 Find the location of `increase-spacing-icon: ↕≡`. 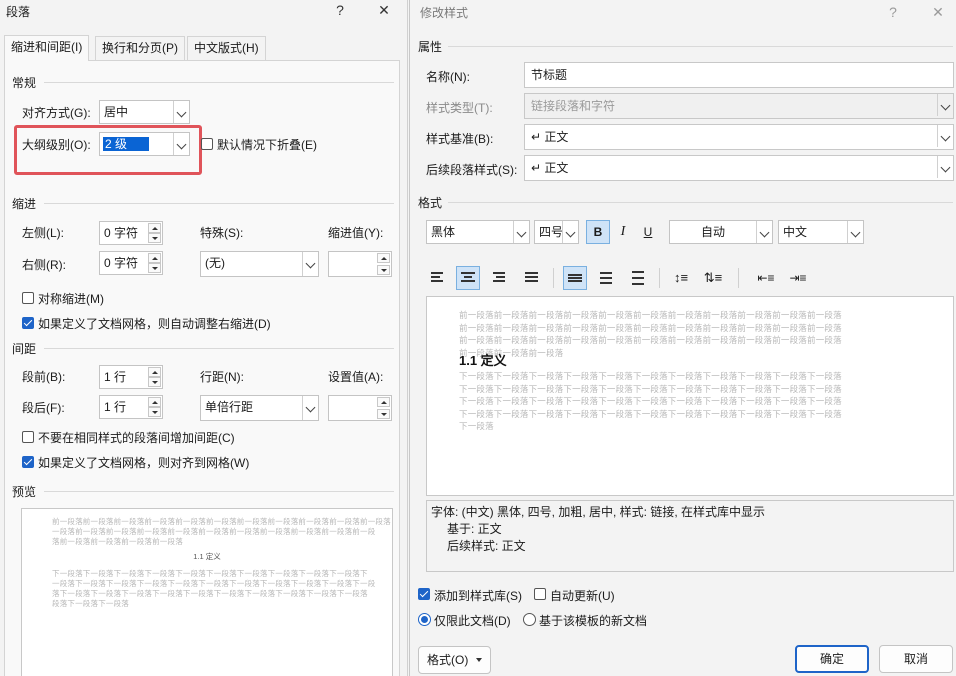

increase-spacing-icon: ↕≡ is located at coordinates (681, 277).